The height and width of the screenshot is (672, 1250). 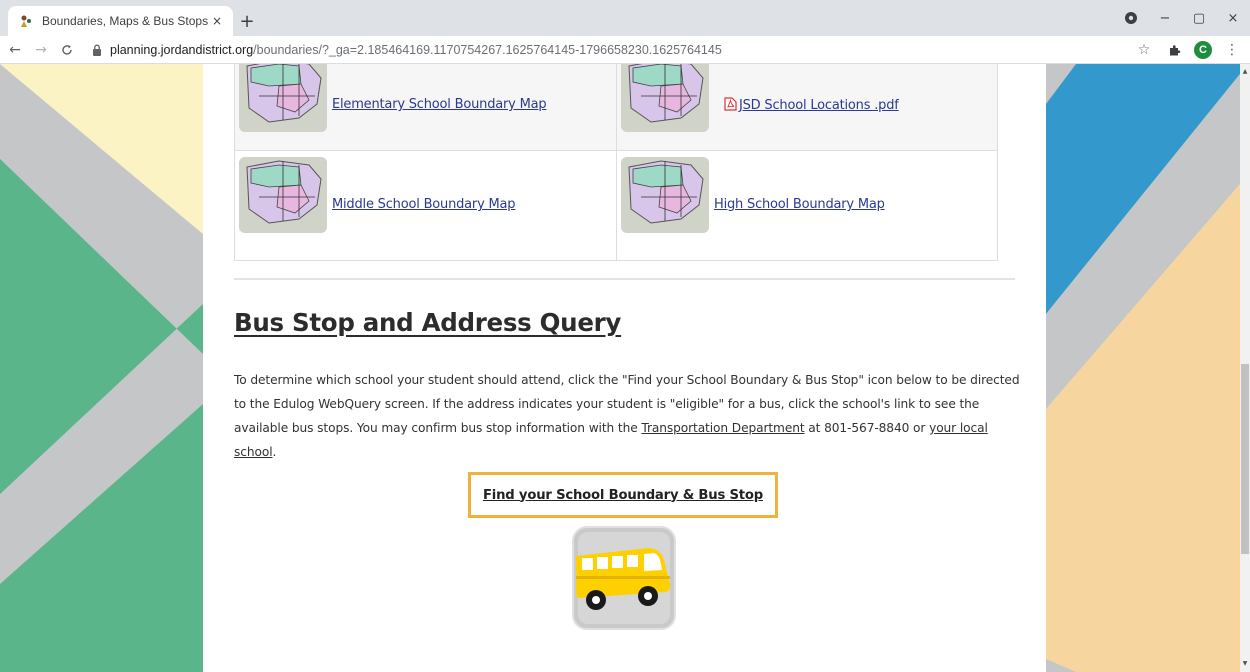 I want to click on tab-close-icon: ×, so click(x=217, y=21).